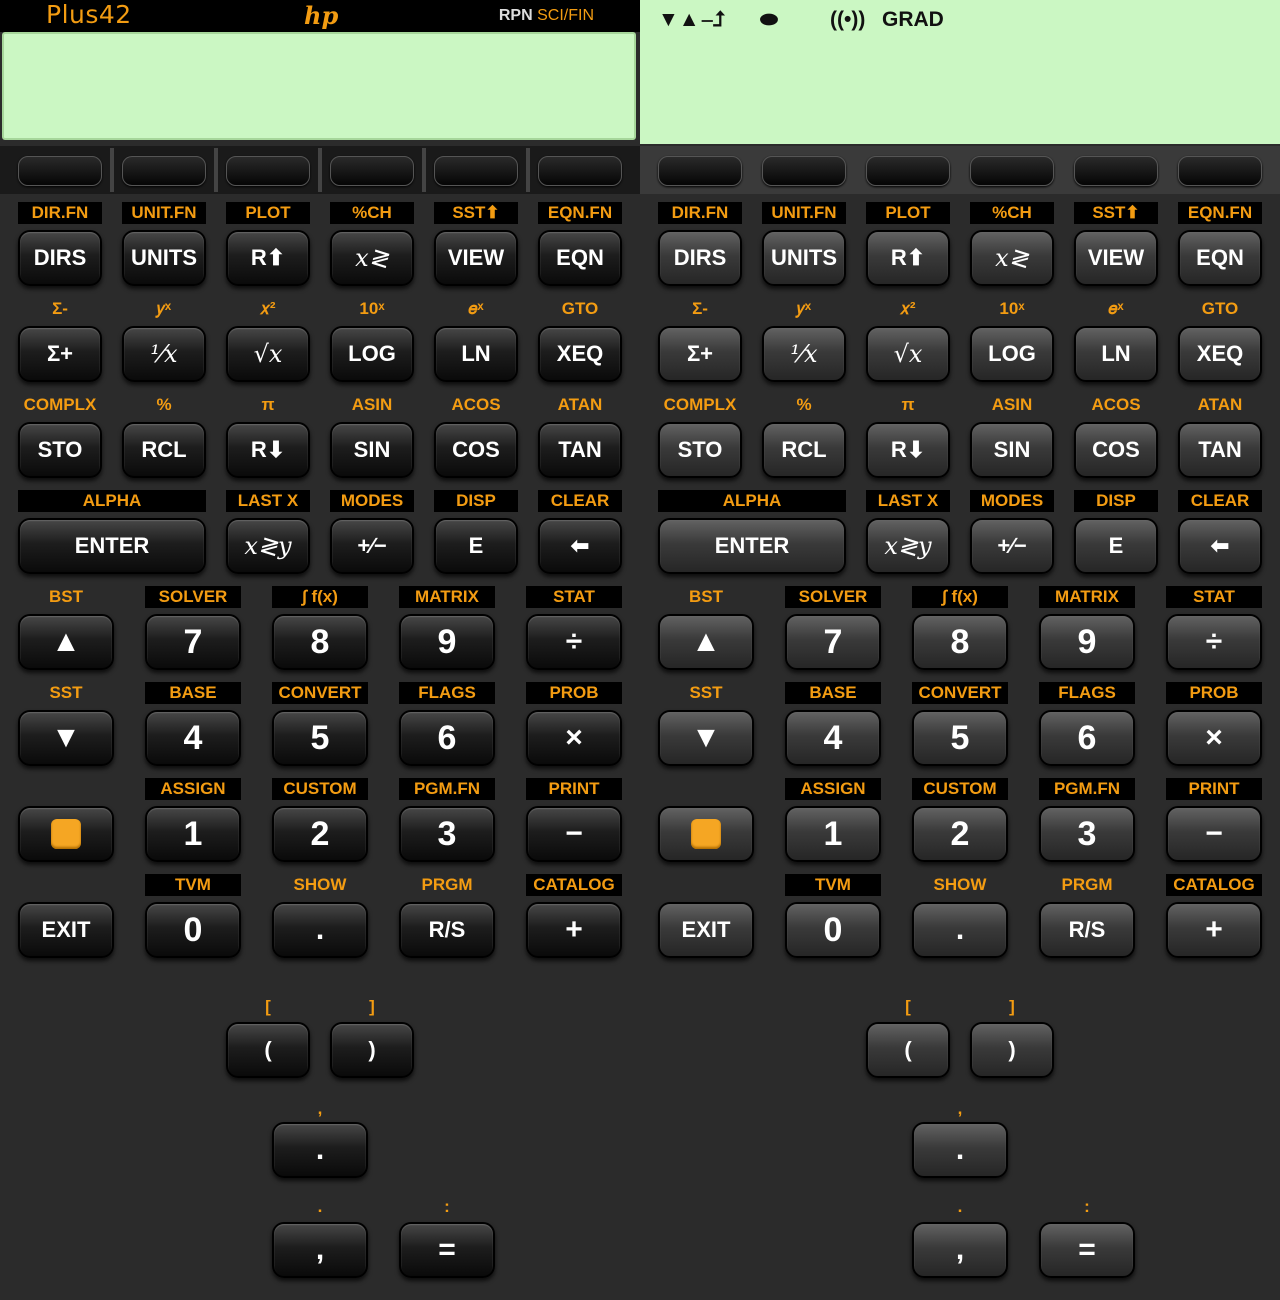  What do you see at coordinates (268, 1050) in the screenshot?
I see `paren-left-key: (` at bounding box center [268, 1050].